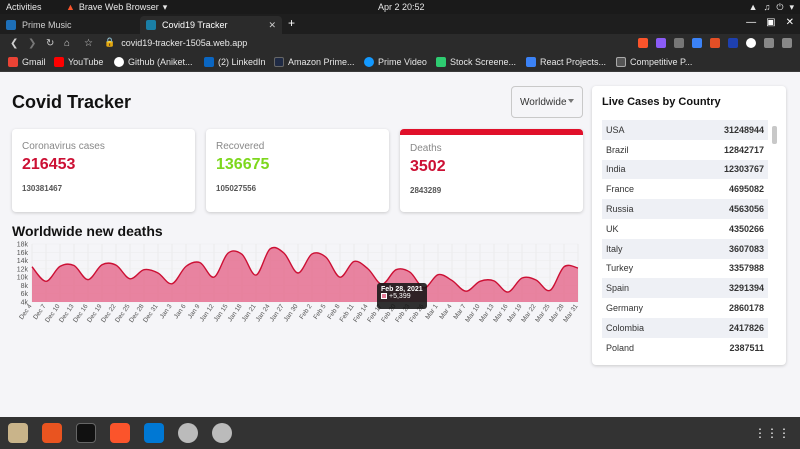 The width and height of the screenshot is (800, 449). What do you see at coordinates (395, 62) in the screenshot?
I see `bookmark-prime-video: Prime Video` at bounding box center [395, 62].